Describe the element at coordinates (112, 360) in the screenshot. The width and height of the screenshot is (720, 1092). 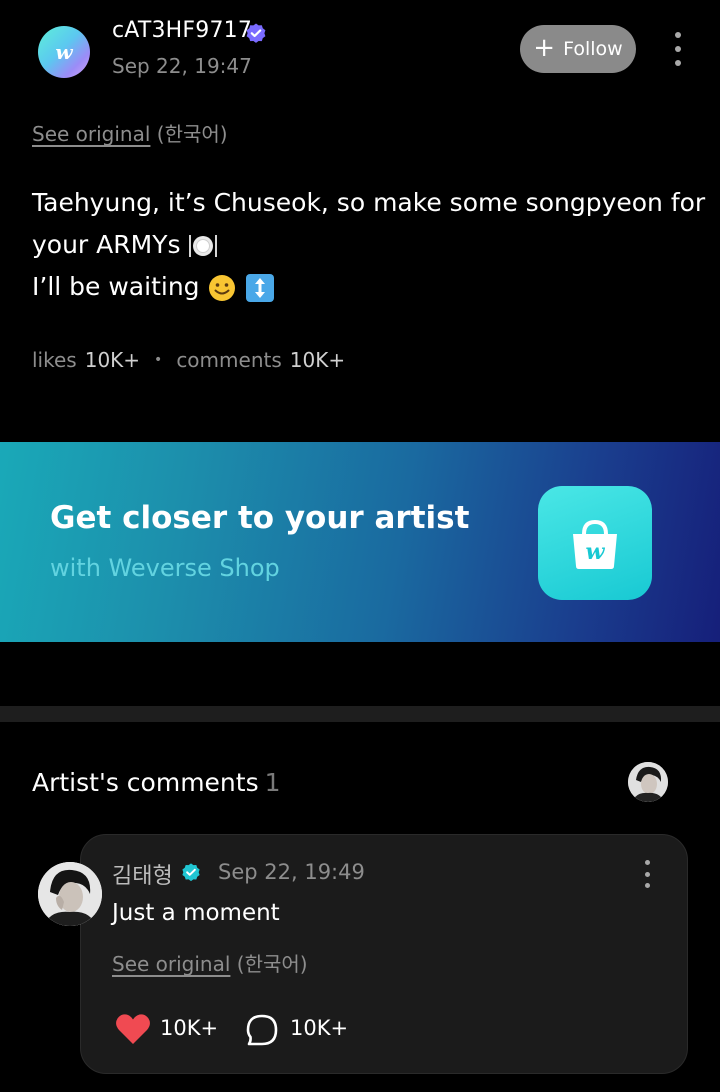
I see `likes-count: 10K+` at that location.